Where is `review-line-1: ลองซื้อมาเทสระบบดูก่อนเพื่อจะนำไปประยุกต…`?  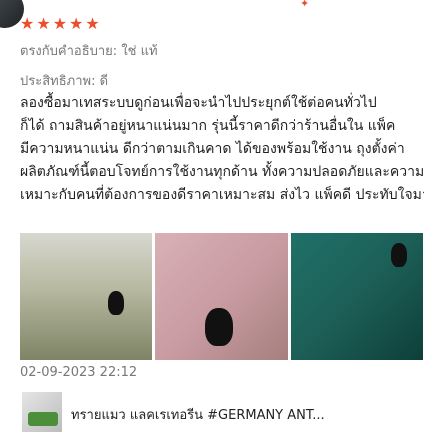
review-line-1: ลองซื้อมาเทสระบบดูก่อนเพื่อจะนำไปประยุกต… is located at coordinates (198, 103).